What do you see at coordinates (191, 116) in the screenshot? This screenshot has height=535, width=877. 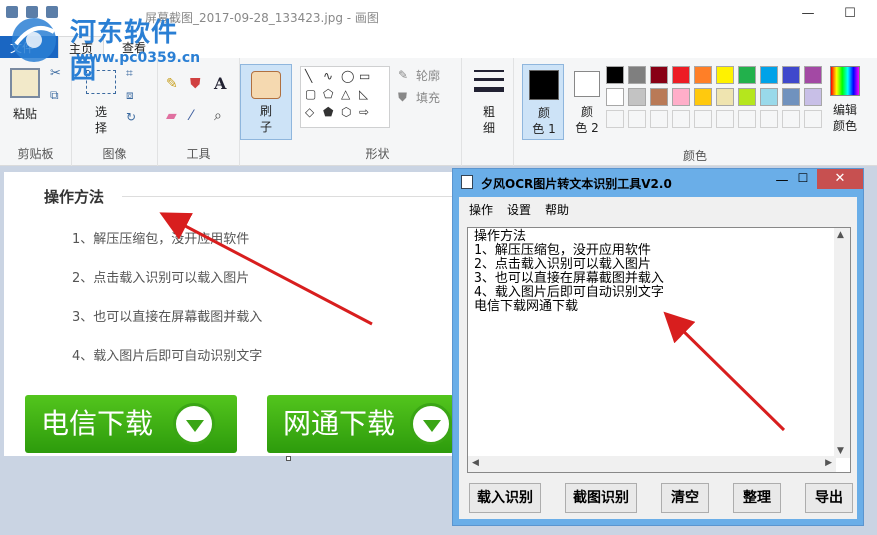 I see `color-picker-icon: ⁄` at bounding box center [191, 116].